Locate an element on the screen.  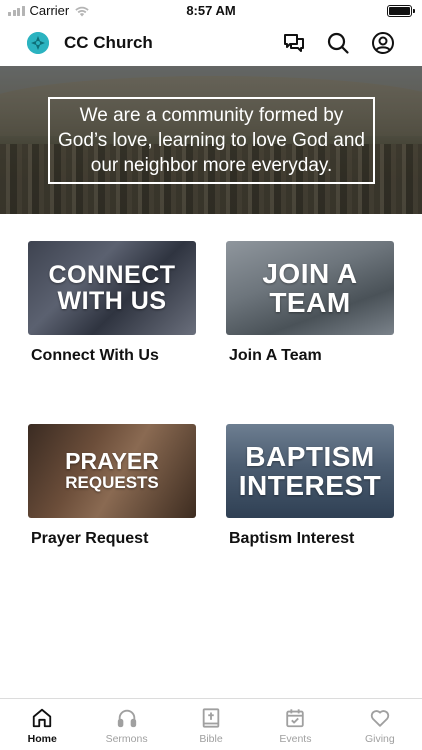
home-icon is located at coordinates (42, 718).